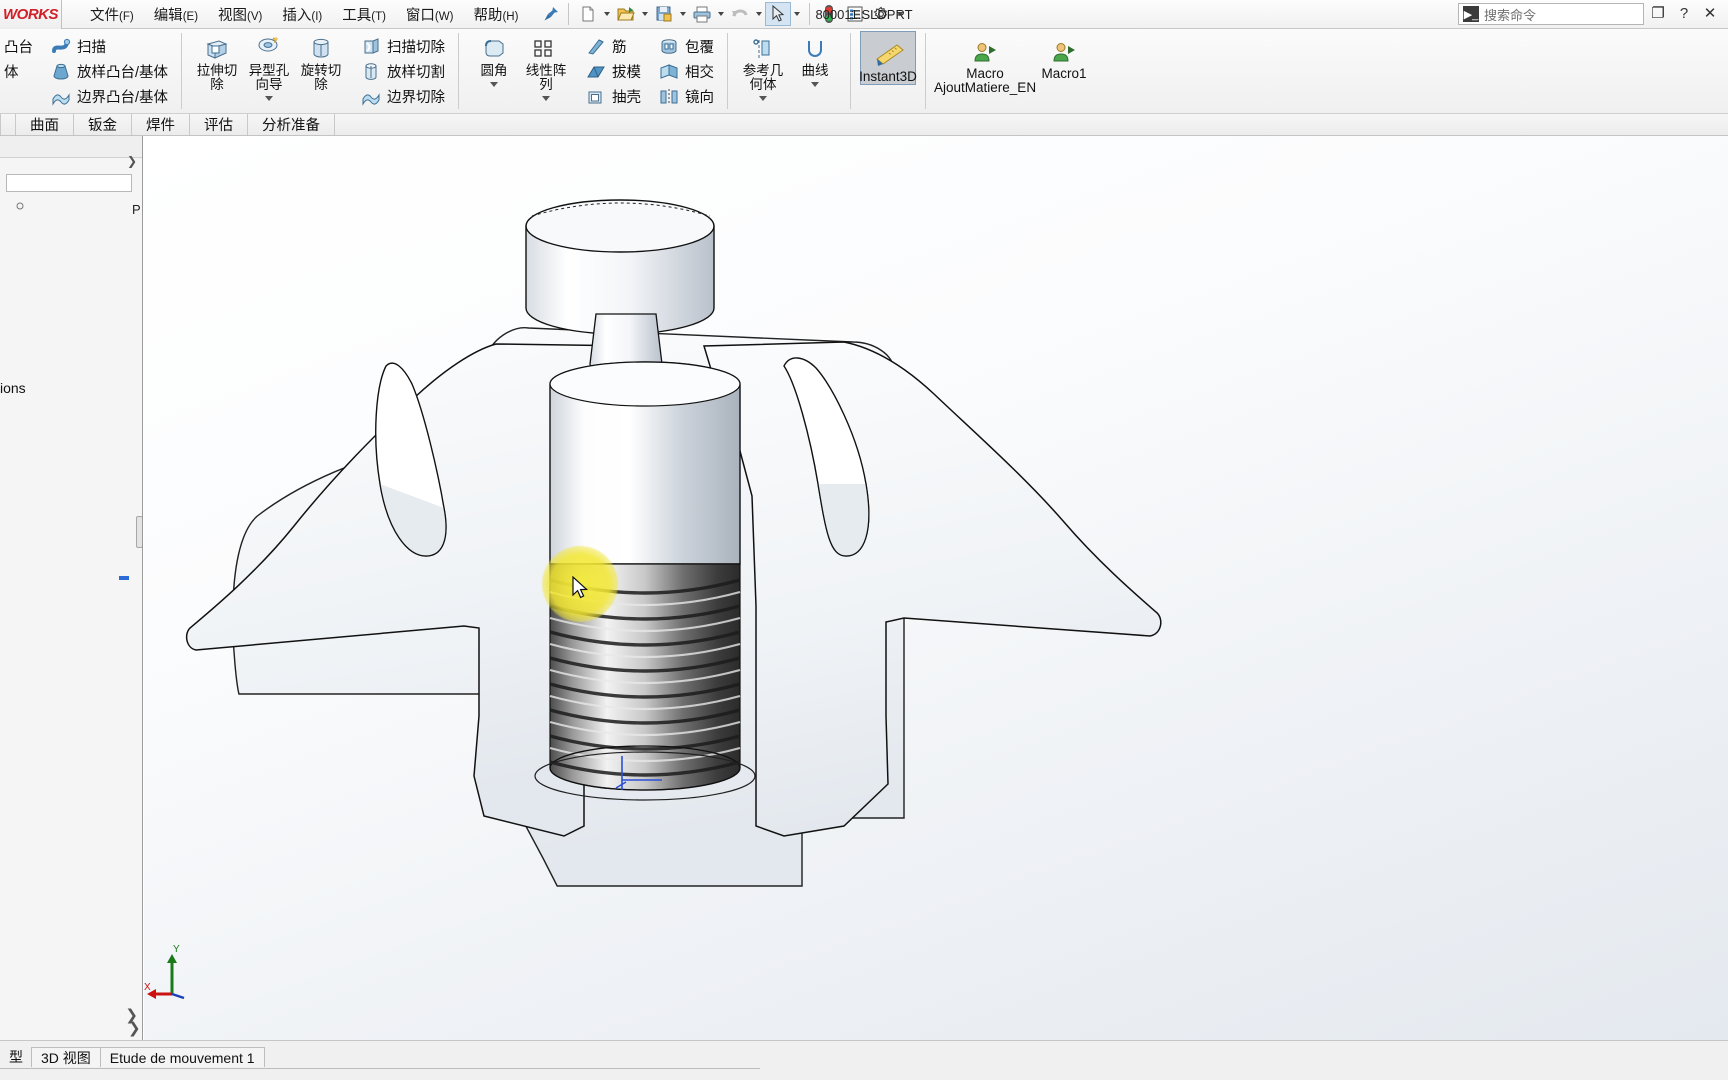 The height and width of the screenshot is (1080, 1728). I want to click on save-document-dropdown, so click(683, 14).